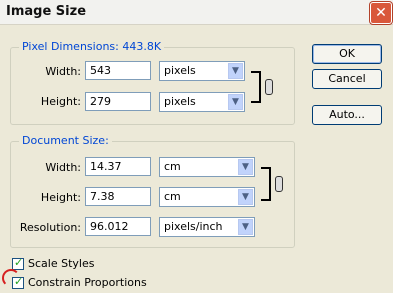 The image size is (393, 293). I want to click on pixel-width-unit-value: pixels, so click(180, 70).